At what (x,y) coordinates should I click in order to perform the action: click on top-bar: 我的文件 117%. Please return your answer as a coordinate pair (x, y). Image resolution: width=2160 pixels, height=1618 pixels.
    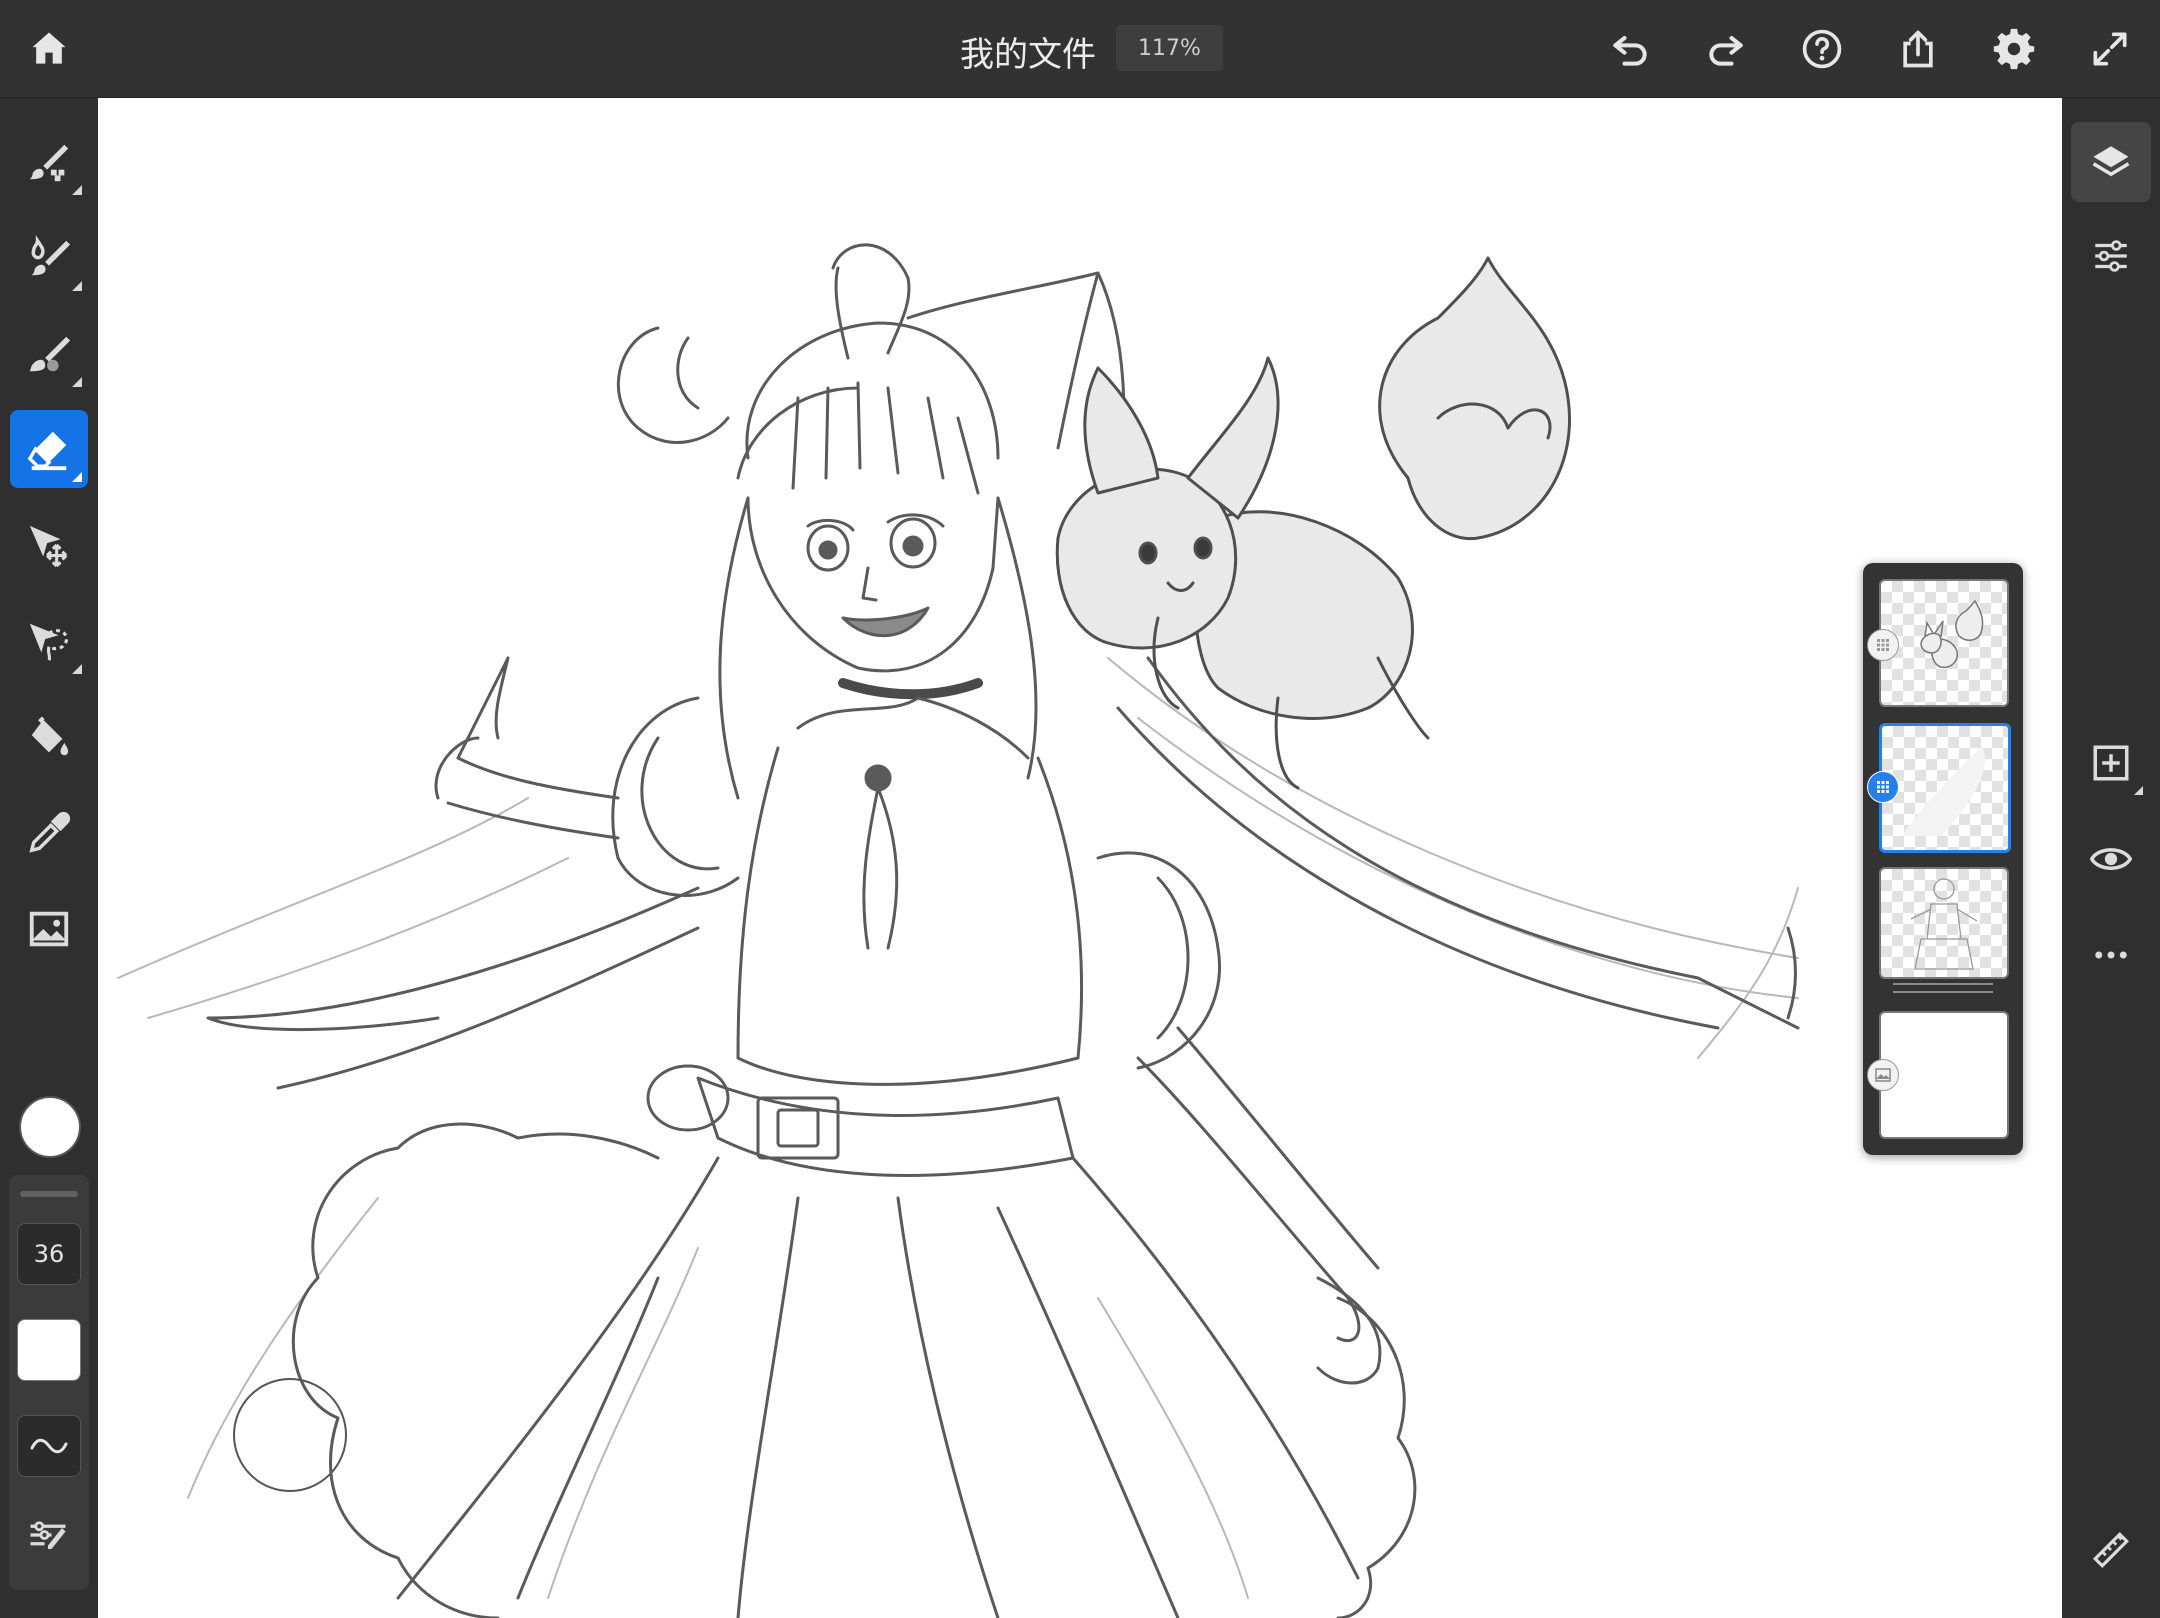
    Looking at the image, I should click on (1080, 49).